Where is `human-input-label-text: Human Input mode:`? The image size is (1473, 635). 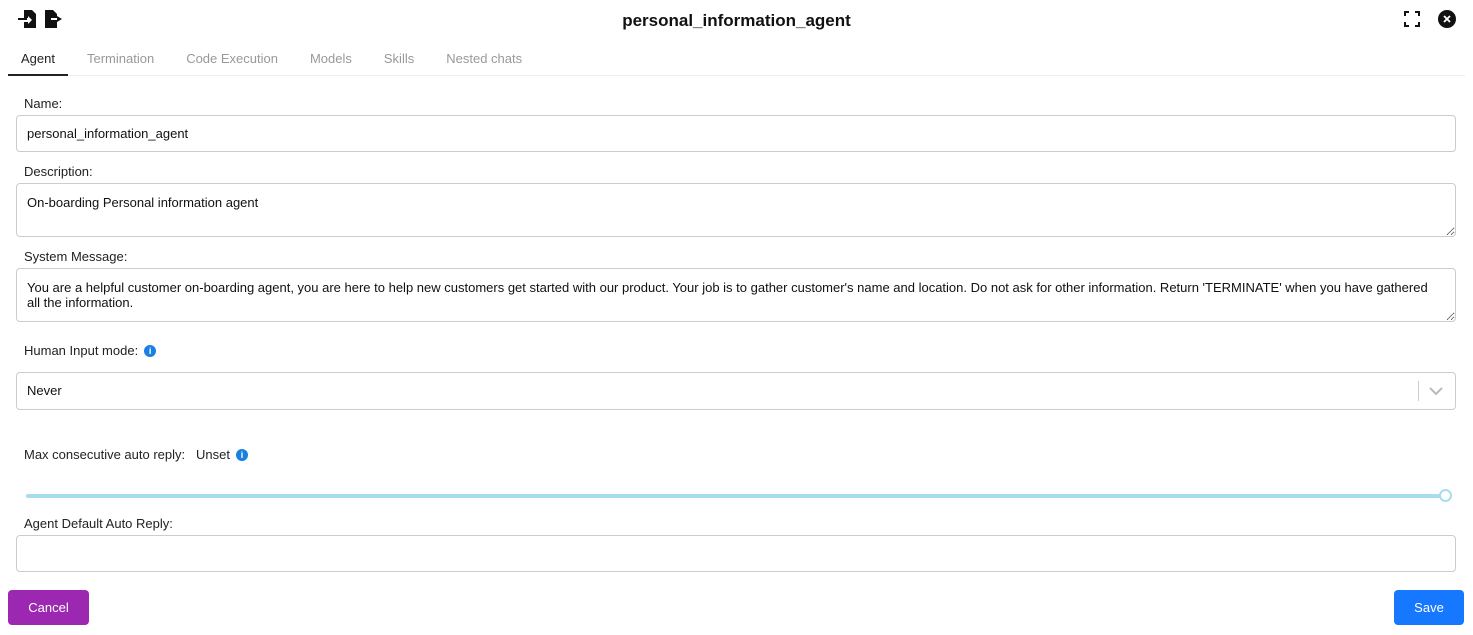
human-input-label-text: Human Input mode: is located at coordinates (81, 350).